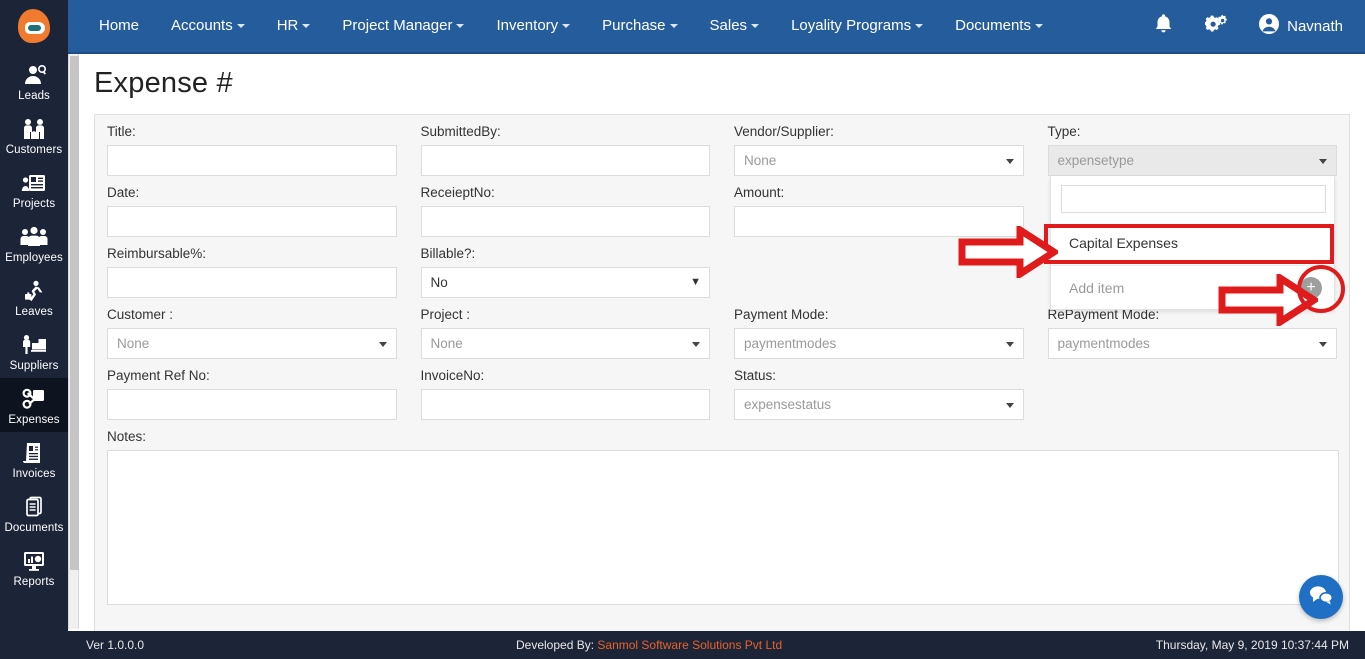 The image size is (1365, 659). What do you see at coordinates (1192, 287) in the screenshot?
I see `type-add-item-row: Add item +` at bounding box center [1192, 287].